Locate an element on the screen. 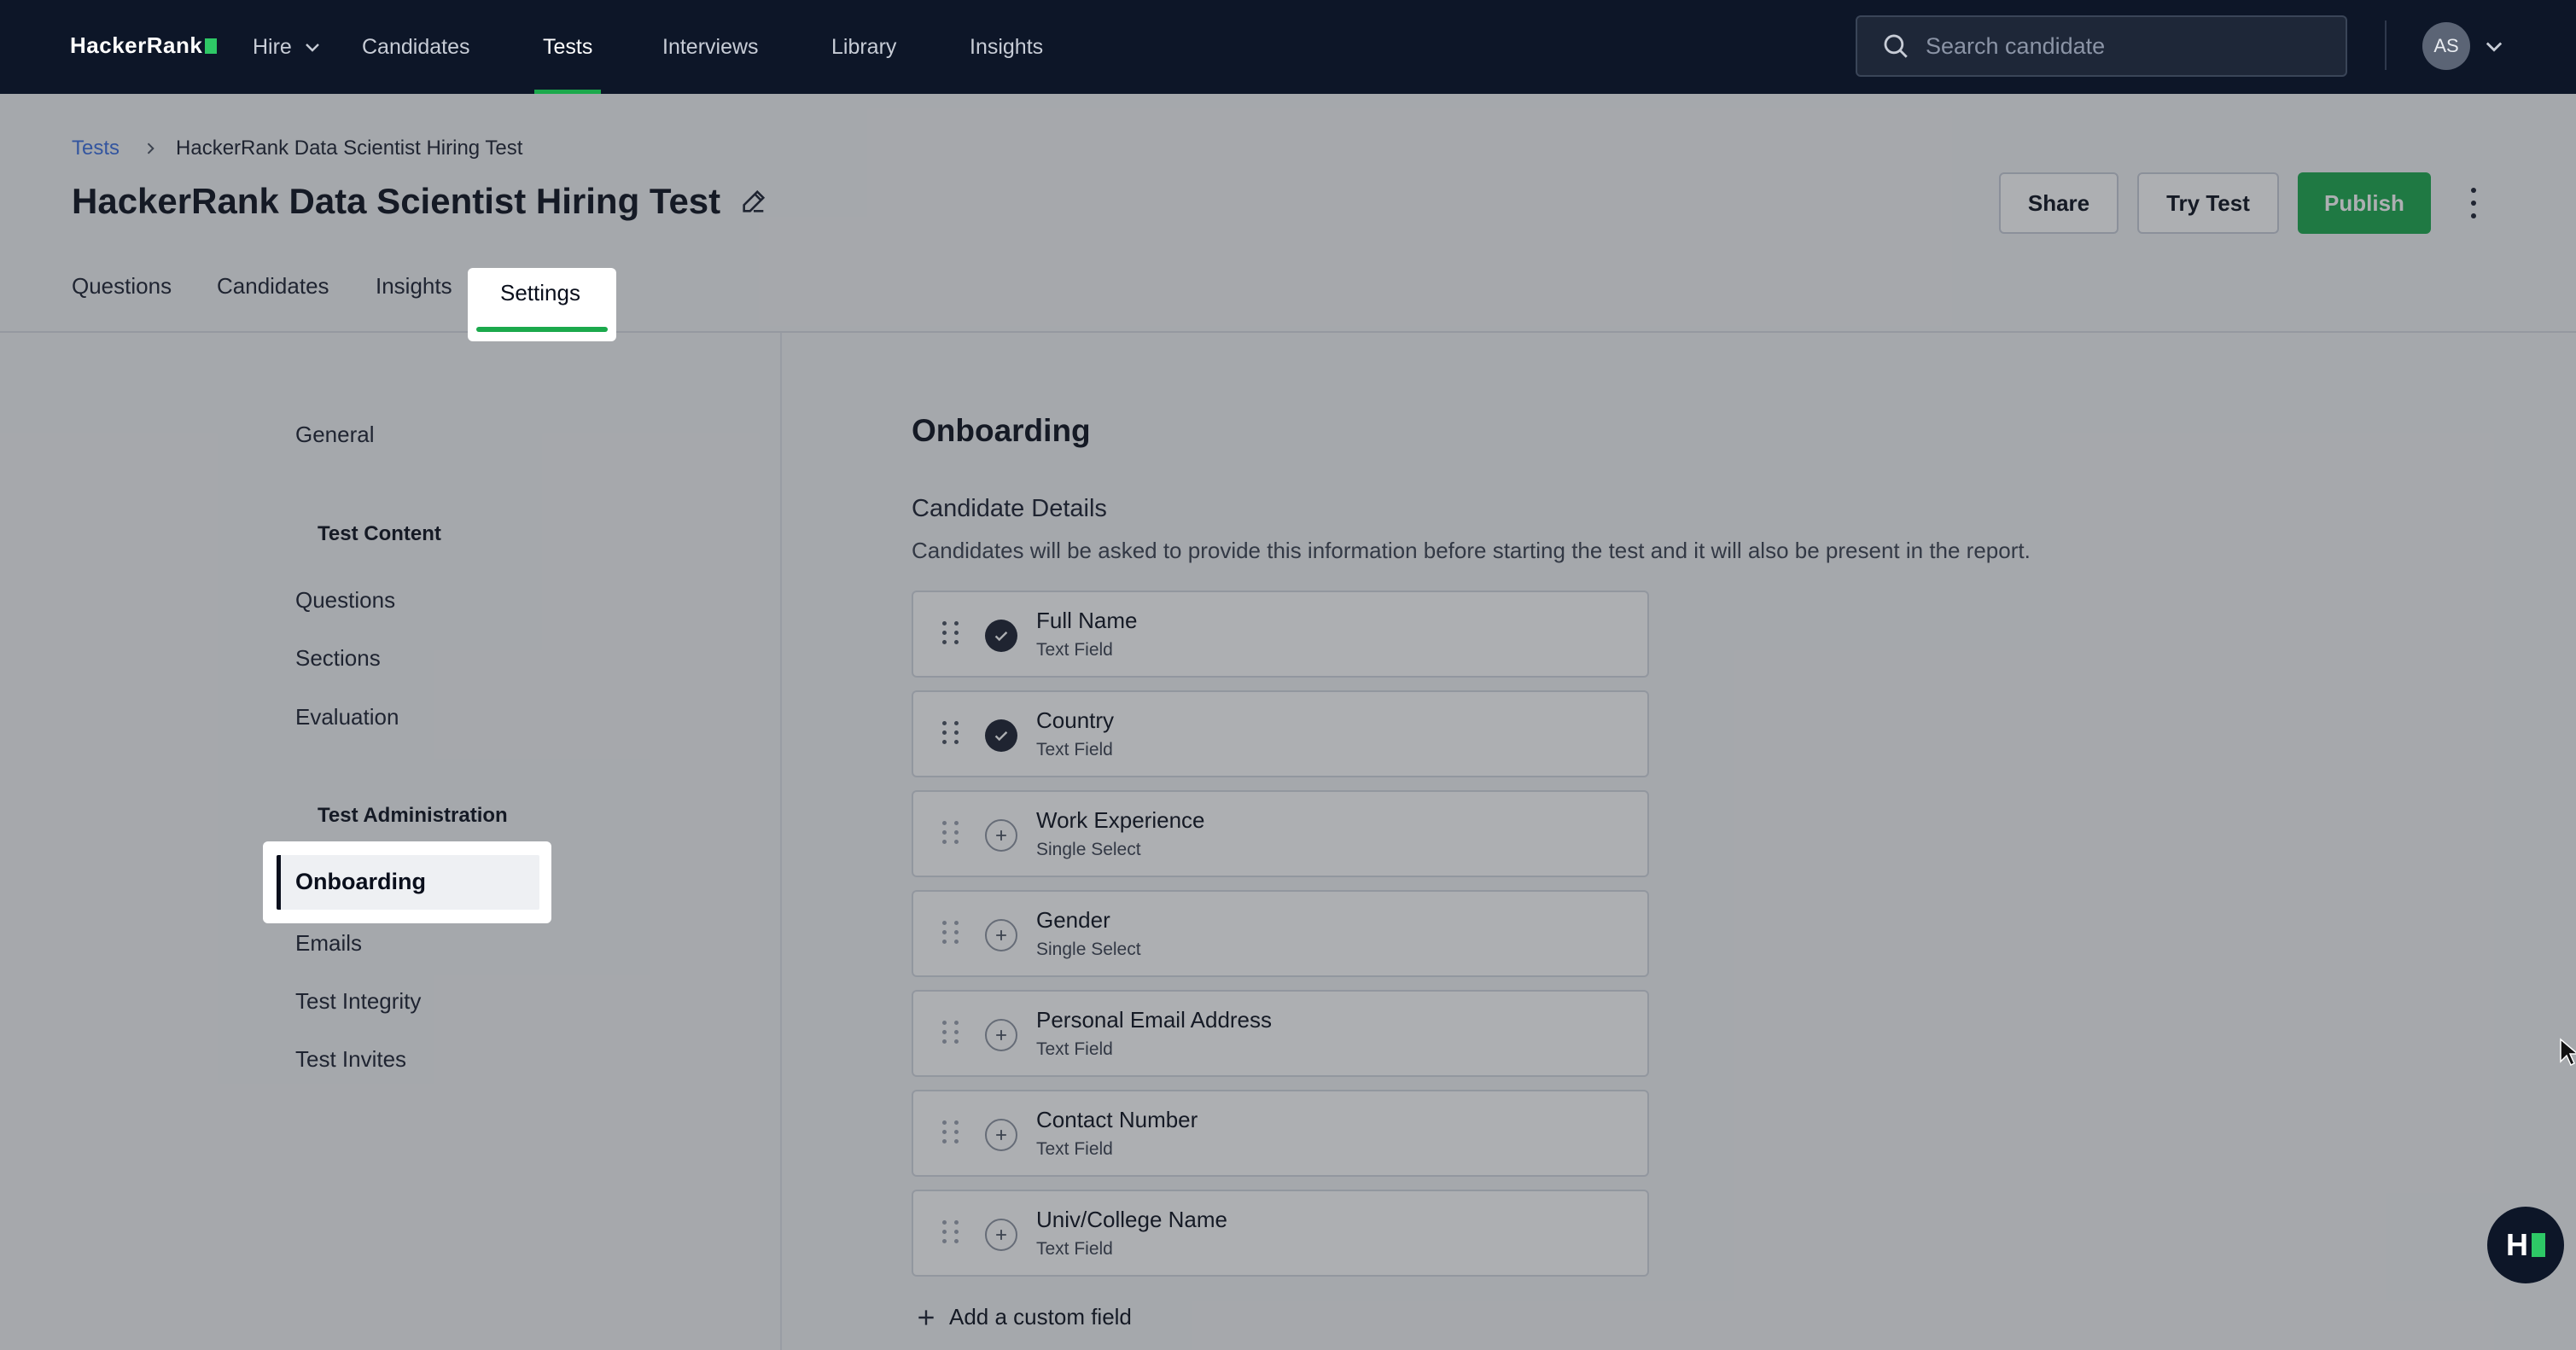 The image size is (2576, 1350). field-row-country: Country Text Field is located at coordinates (1280, 734).